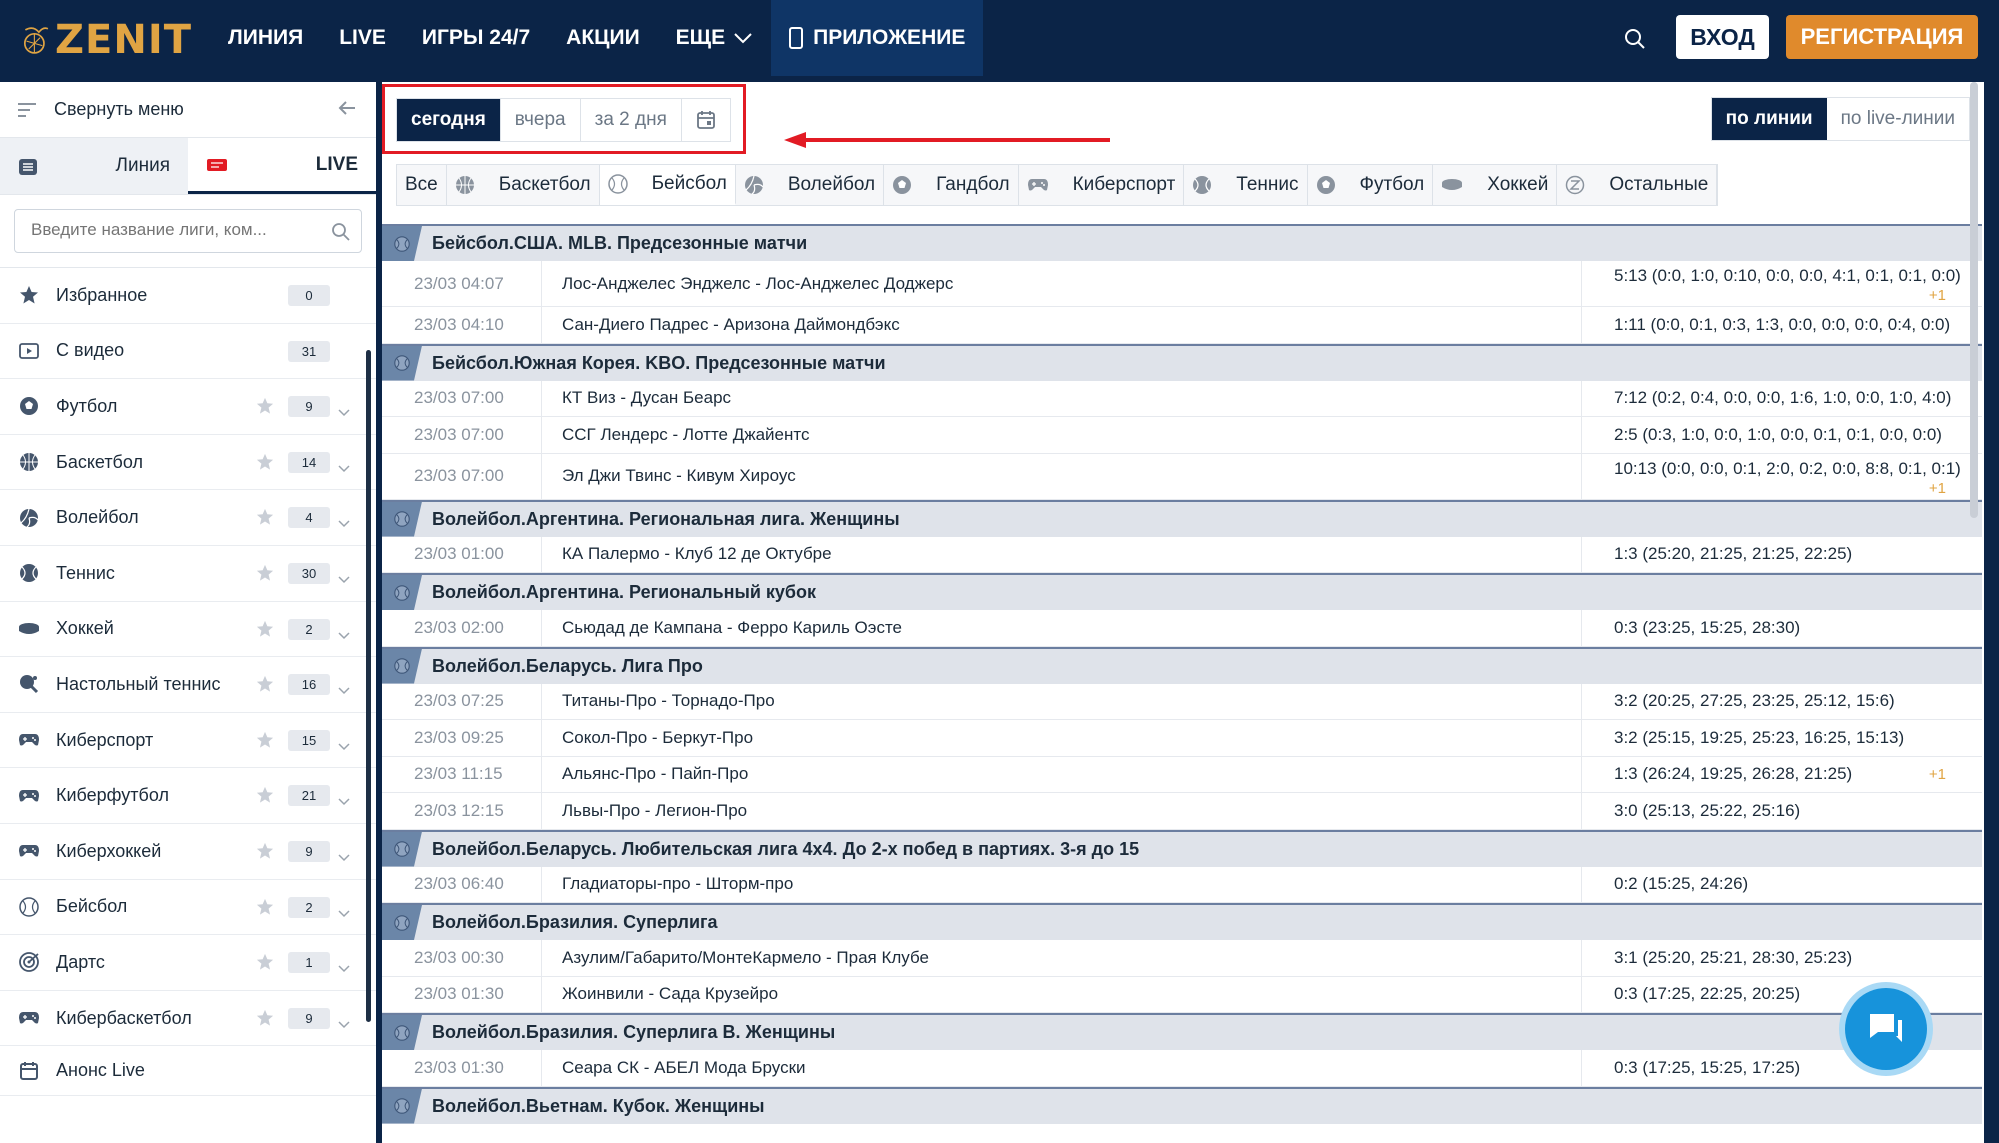  Describe the element at coordinates (188, 908) in the screenshot. I see `sidebar-item: Бейсбол 2` at that location.